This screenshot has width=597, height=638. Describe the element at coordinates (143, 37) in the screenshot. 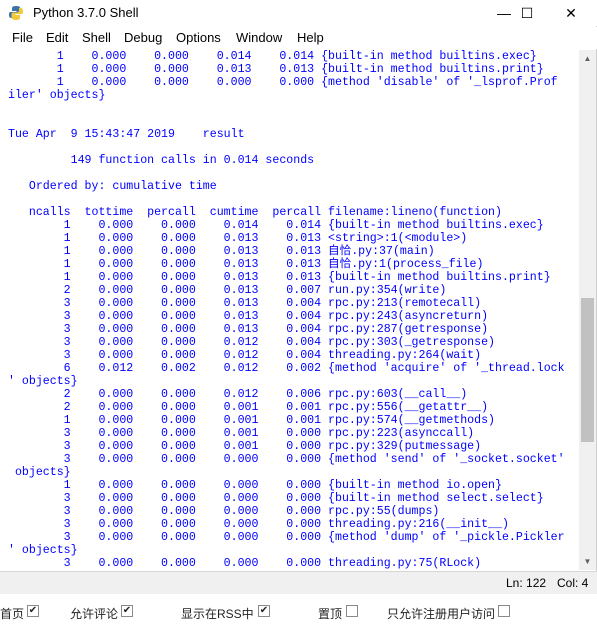

I see `menu-debug: Debug` at that location.